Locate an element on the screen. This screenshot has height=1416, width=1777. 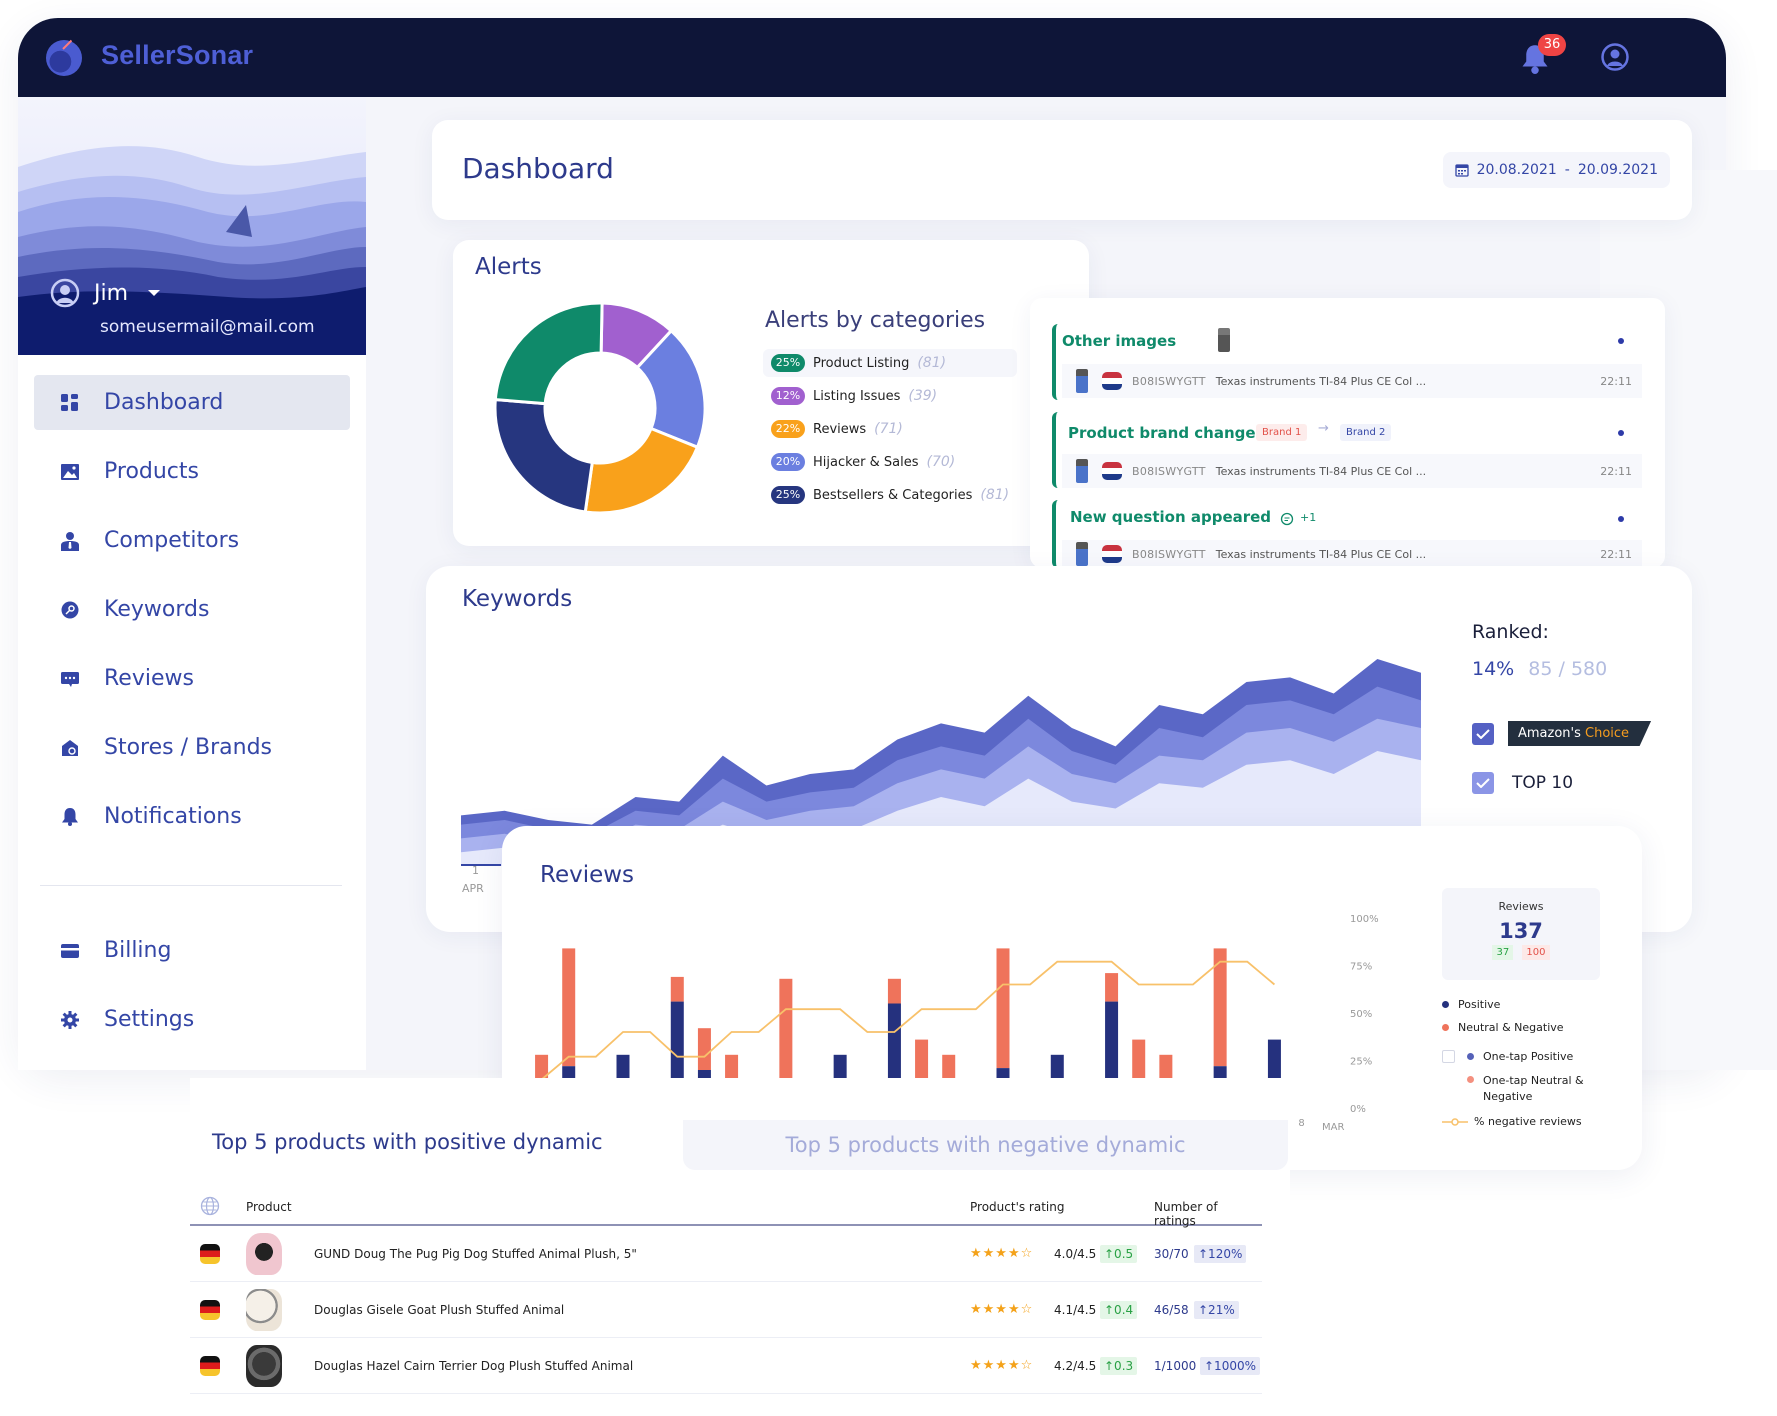
notification-count-badge: 36 is located at coordinates (1552, 45).